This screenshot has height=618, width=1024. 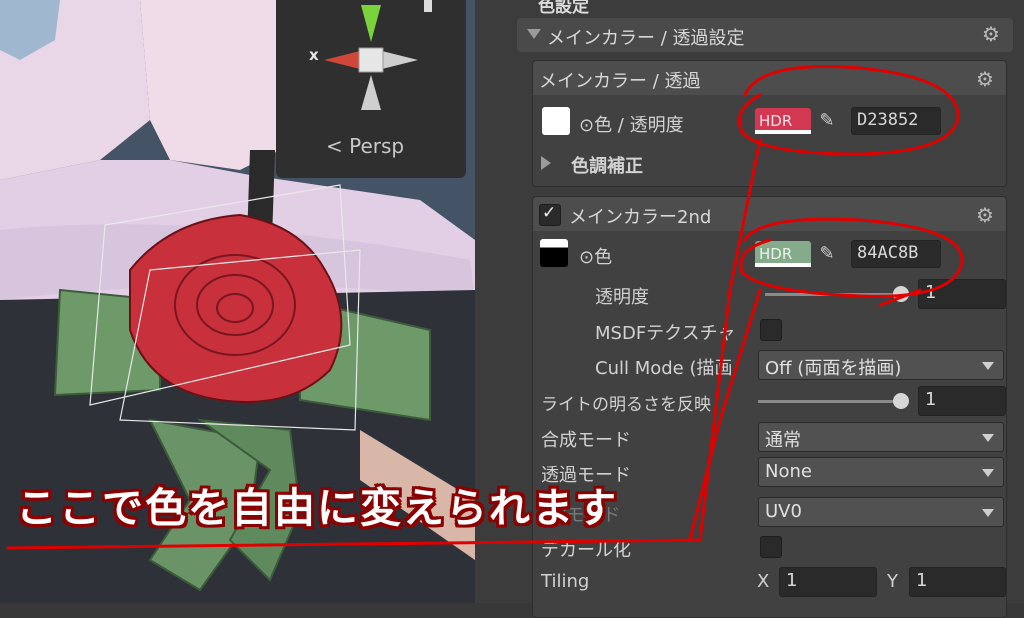 I want to click on msdf-label: MSDFテクスチャ, so click(x=665, y=333).